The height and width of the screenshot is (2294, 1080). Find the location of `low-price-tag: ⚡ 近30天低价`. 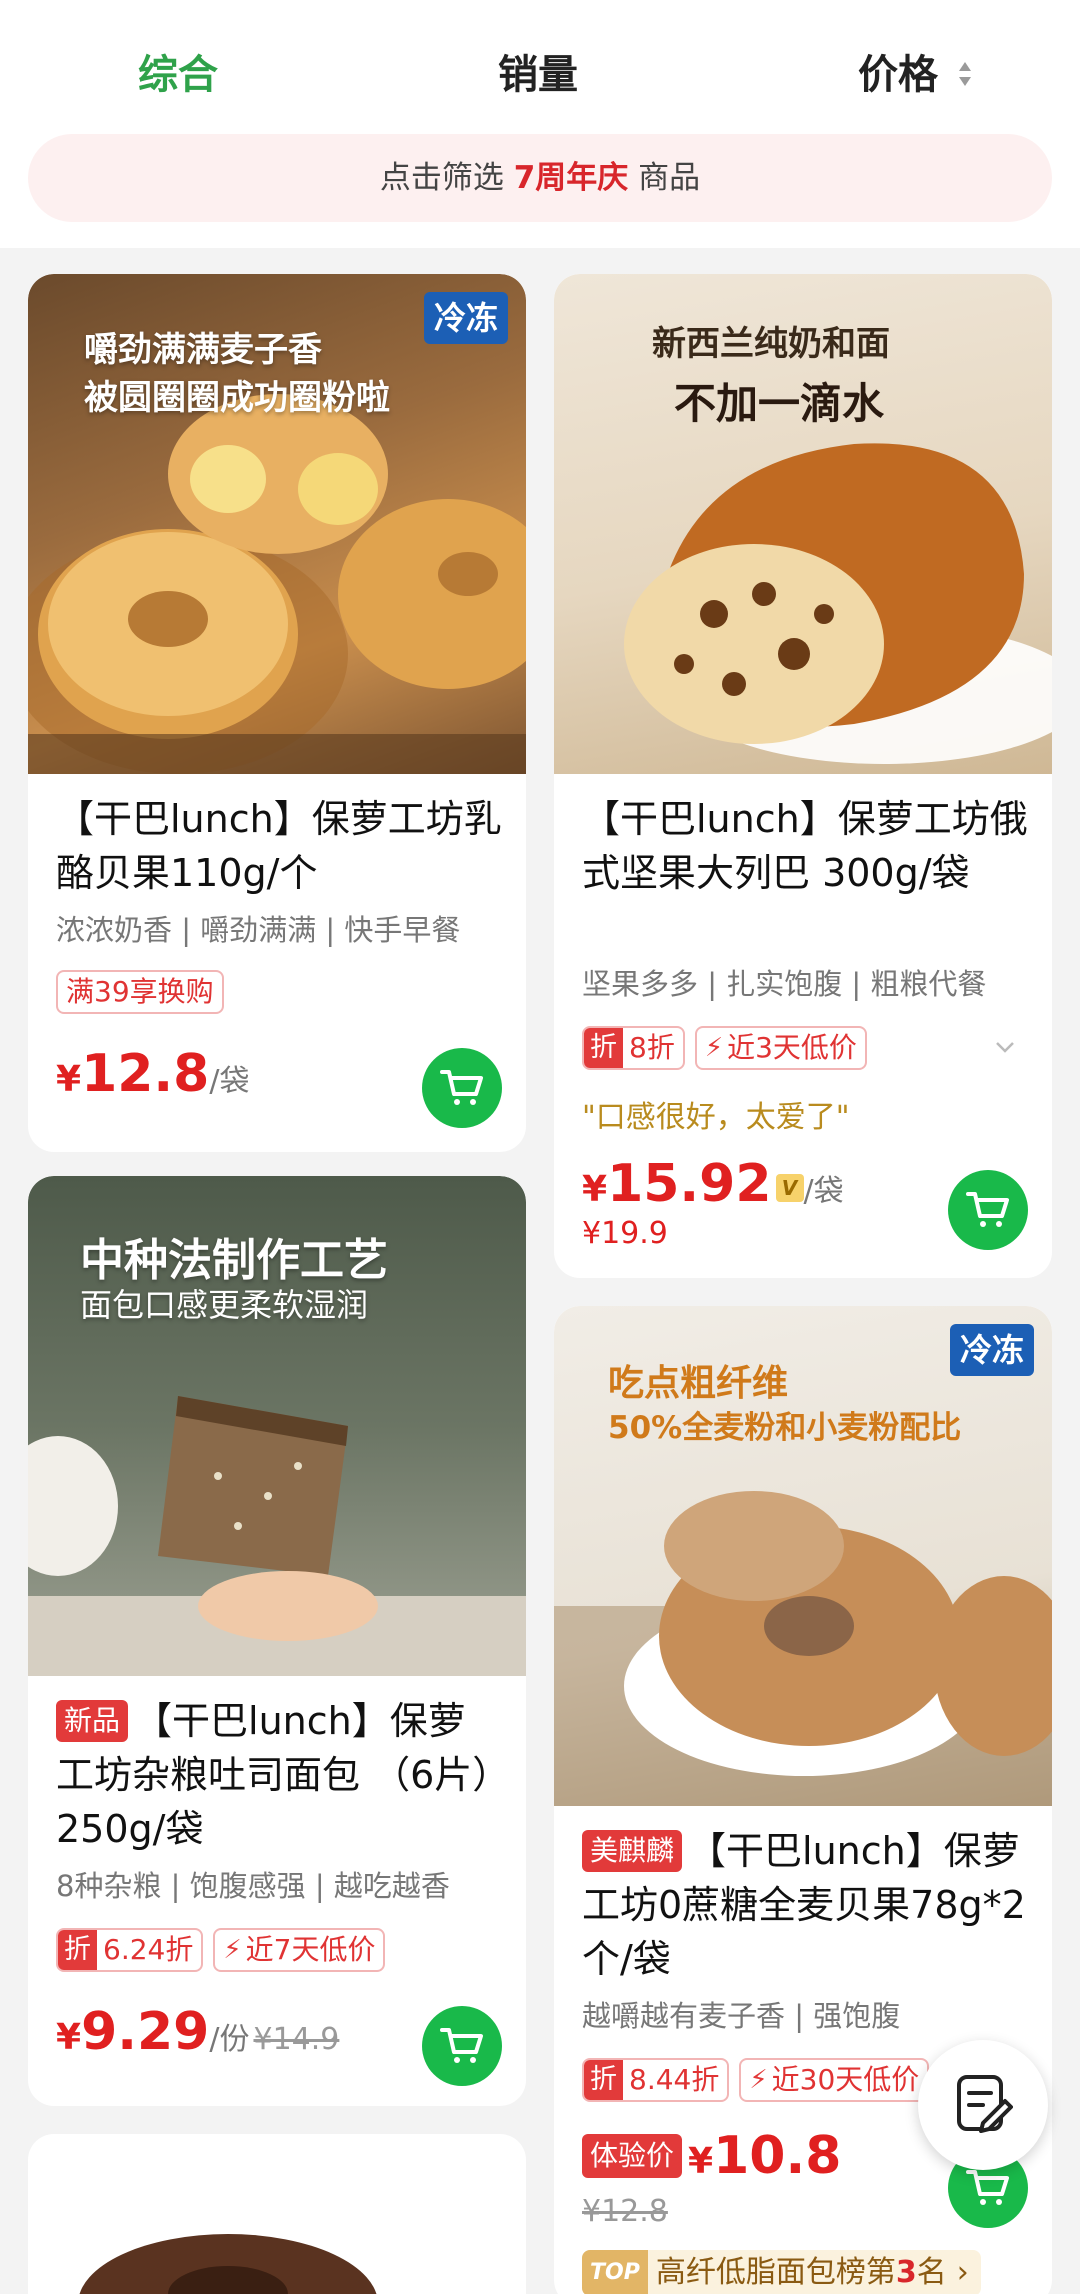

low-price-tag: ⚡ 近30天低价 is located at coordinates (834, 2080).